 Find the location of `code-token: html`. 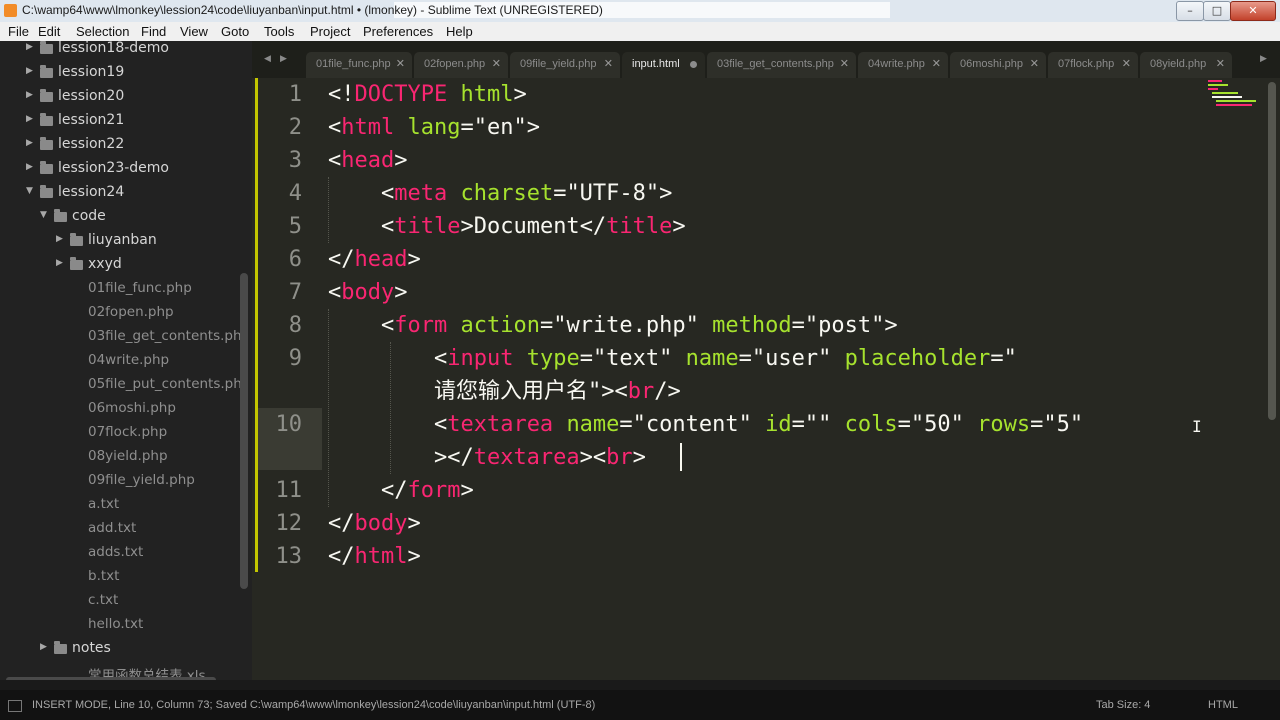

code-token: html is located at coordinates (381, 556).